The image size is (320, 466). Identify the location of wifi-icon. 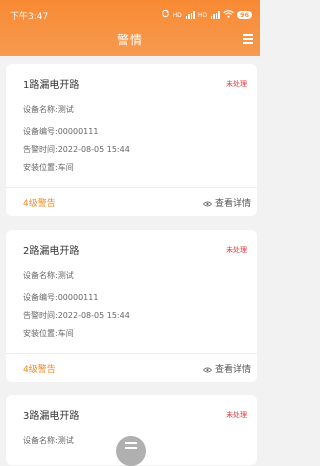
(228, 15).